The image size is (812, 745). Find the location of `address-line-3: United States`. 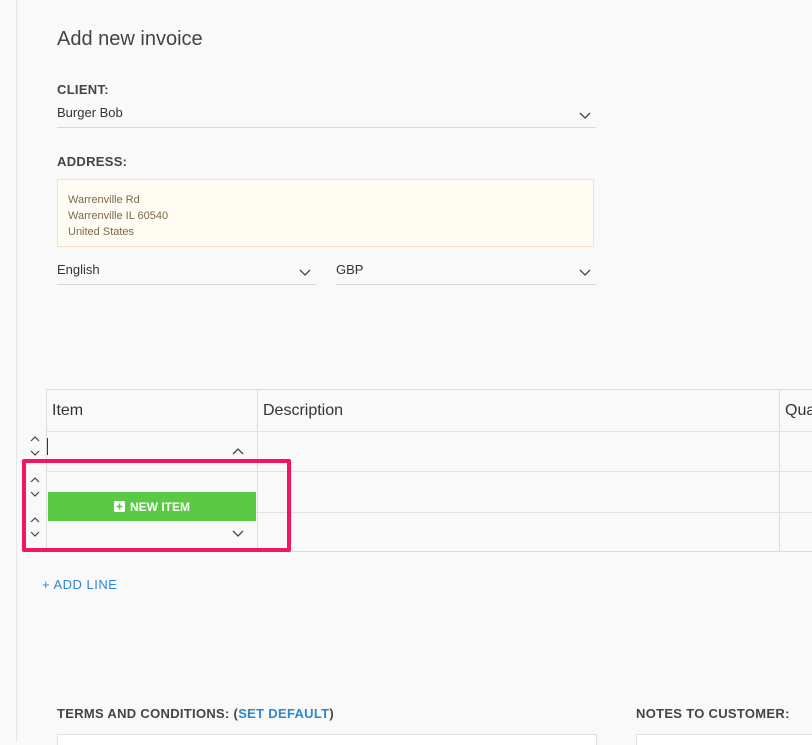

address-line-3: United States is located at coordinates (101, 232).